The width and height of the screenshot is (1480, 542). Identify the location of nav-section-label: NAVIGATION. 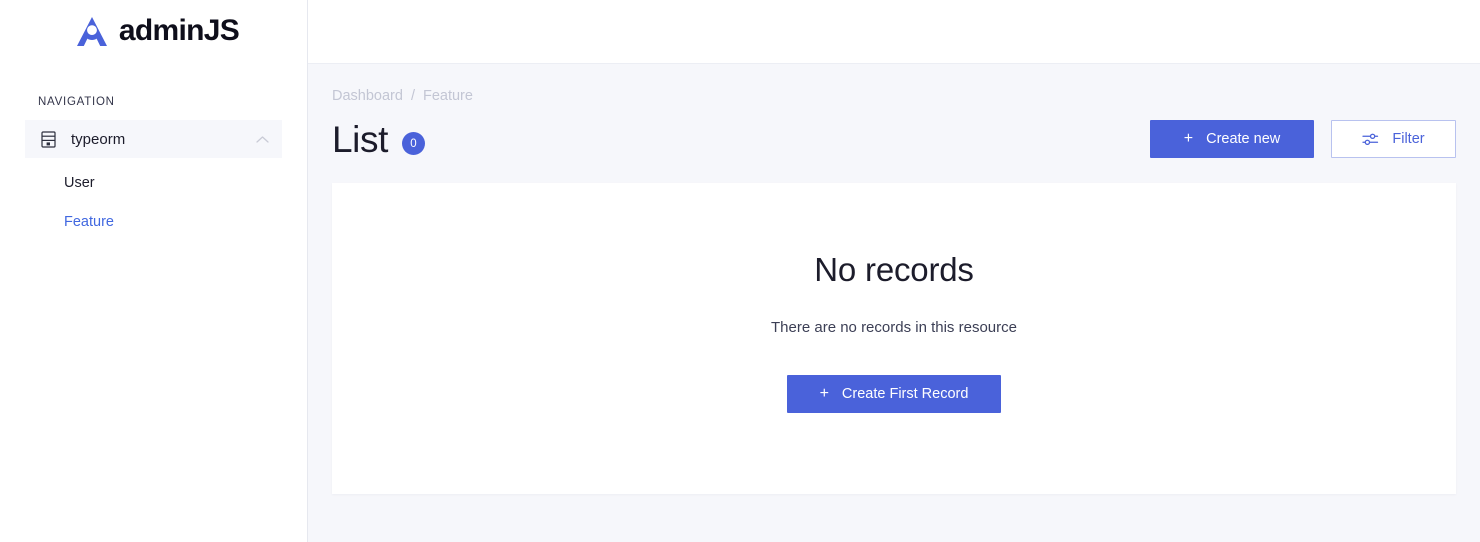
(76, 102).